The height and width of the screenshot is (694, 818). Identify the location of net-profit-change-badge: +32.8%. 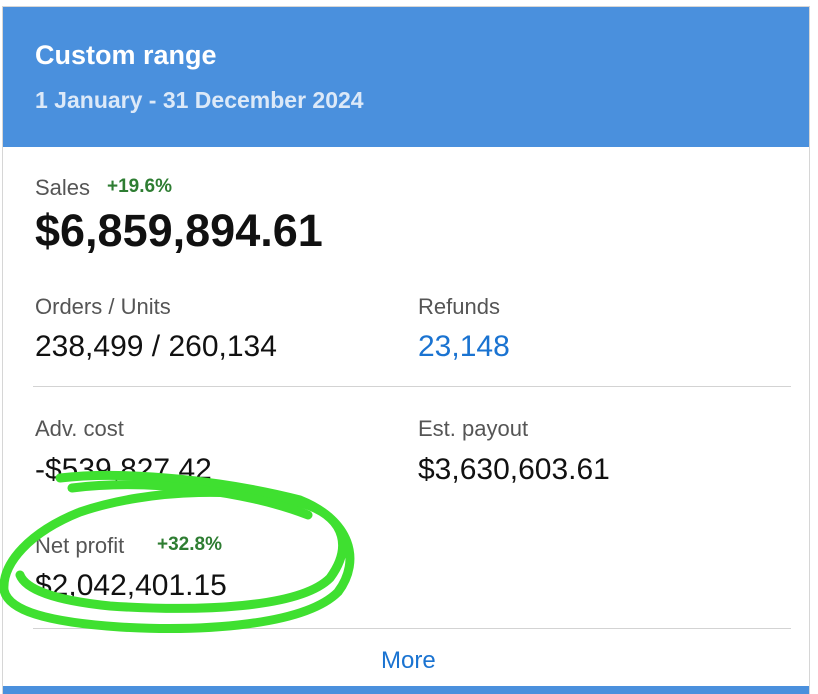
(189, 544).